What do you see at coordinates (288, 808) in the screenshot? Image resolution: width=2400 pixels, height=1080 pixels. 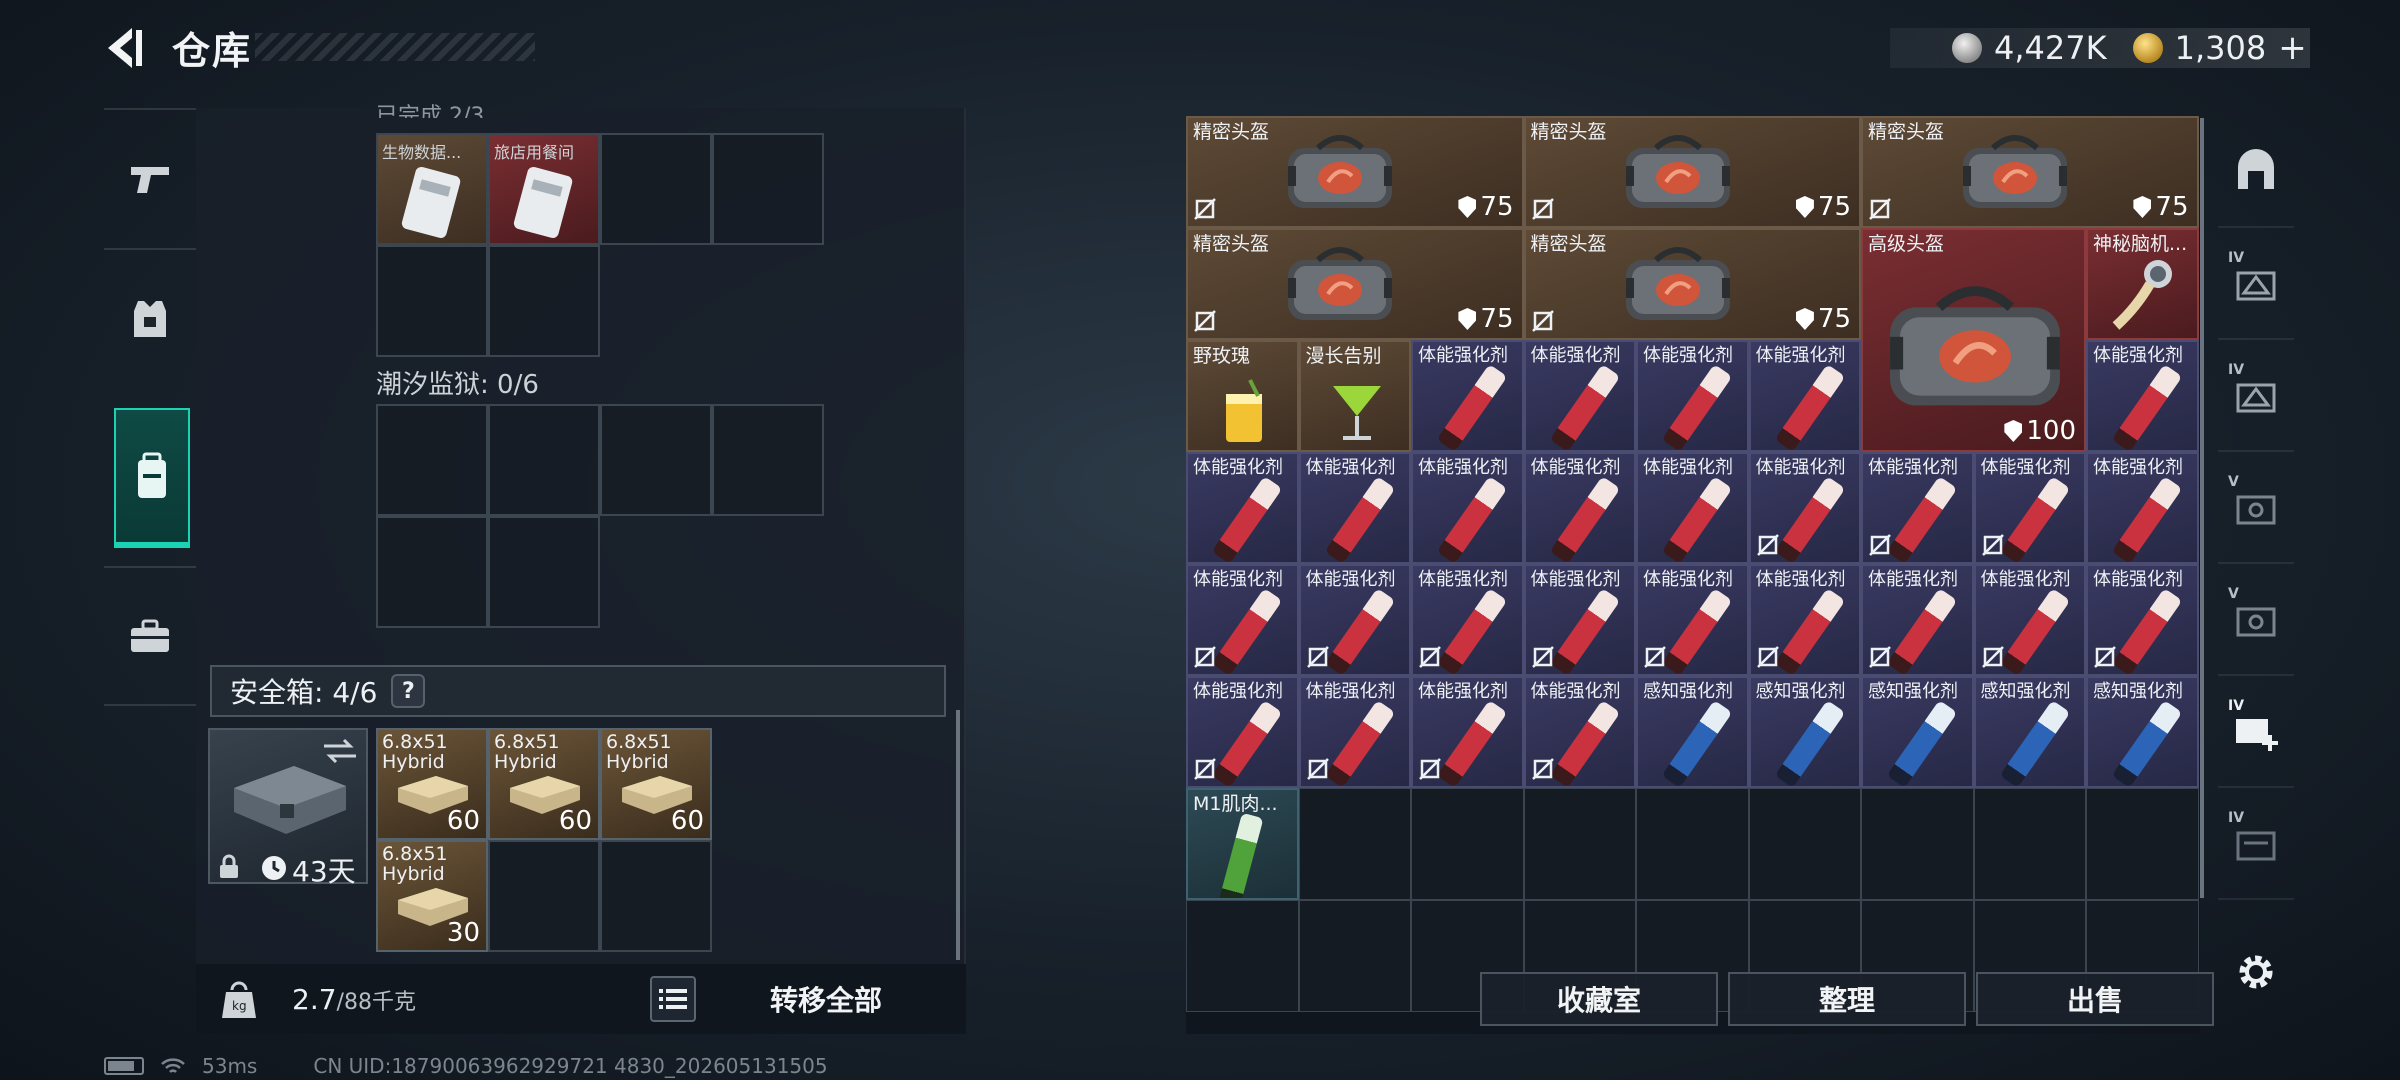 I see `safebox-case: 43天` at bounding box center [288, 808].